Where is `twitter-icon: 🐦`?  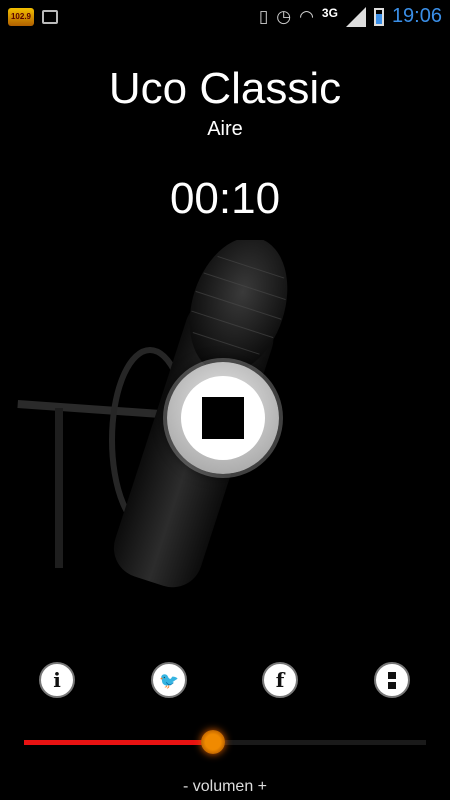
twitter-icon: 🐦 is located at coordinates (169, 680).